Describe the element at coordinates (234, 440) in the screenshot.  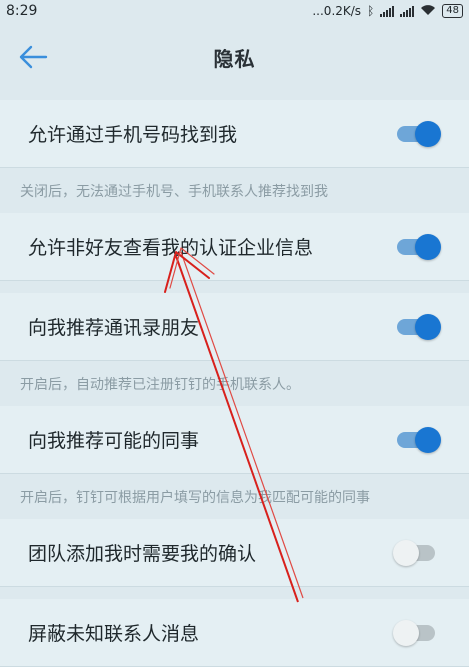
I see `setting-row-colleagues-recommend: 向我推荐可能的同事` at that location.